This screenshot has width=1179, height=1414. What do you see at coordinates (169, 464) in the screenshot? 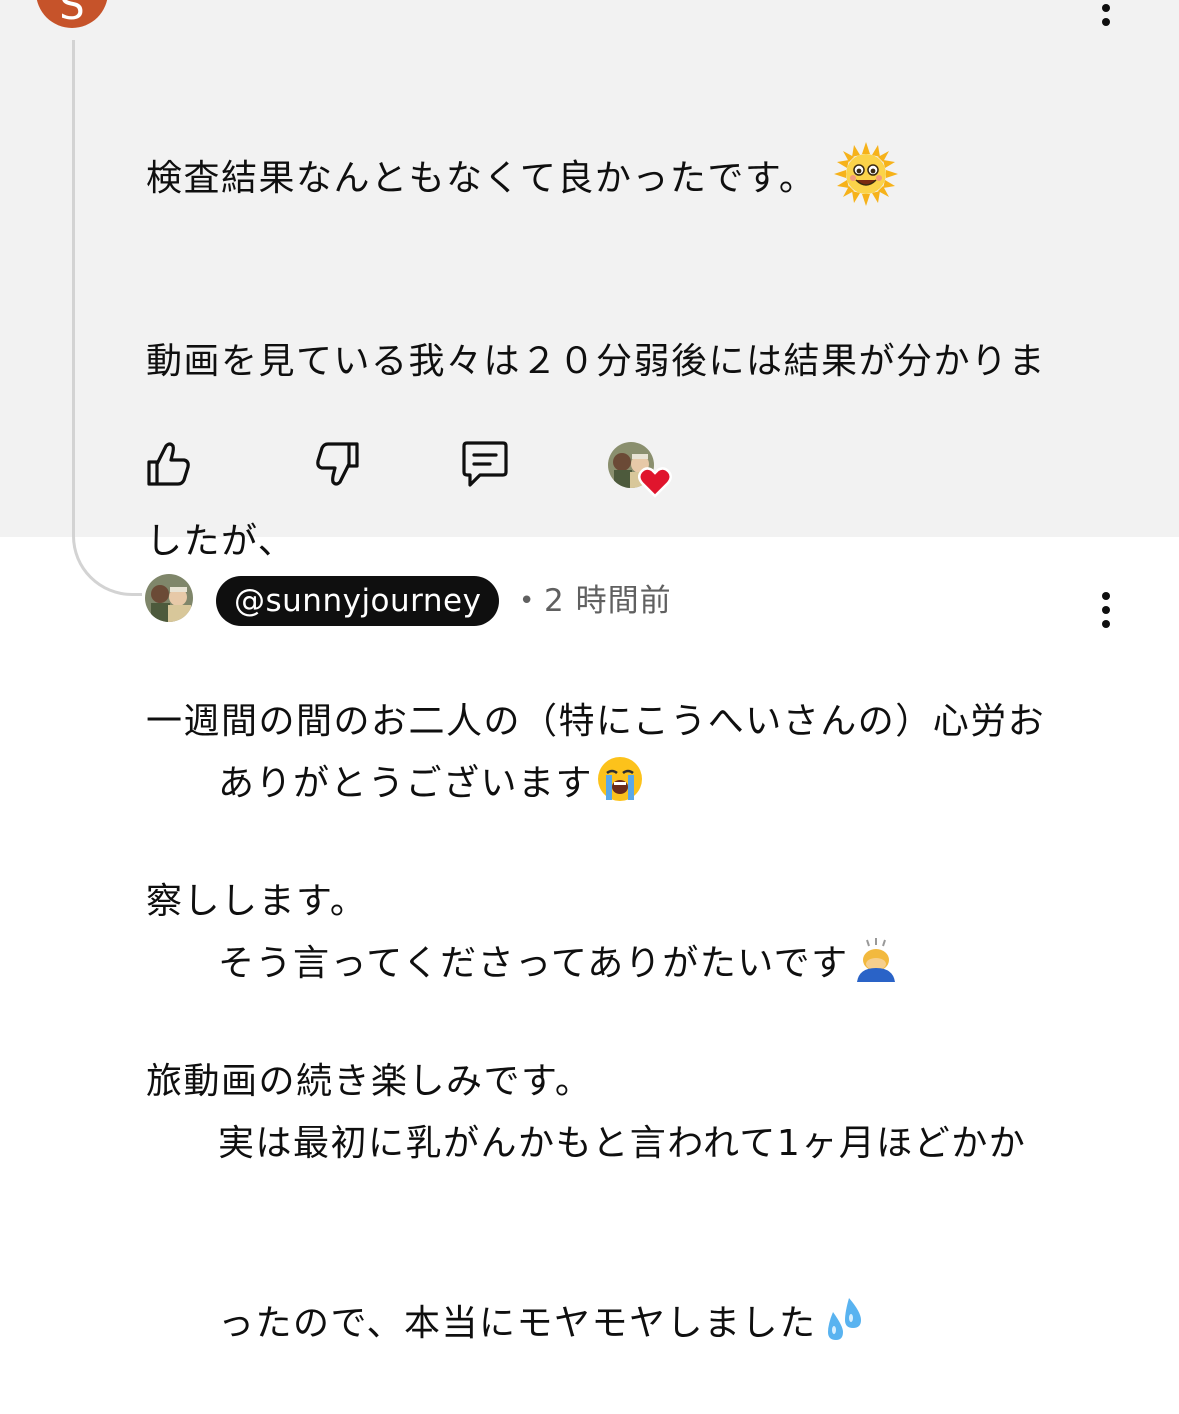
I see `thumbs-up-icon` at bounding box center [169, 464].